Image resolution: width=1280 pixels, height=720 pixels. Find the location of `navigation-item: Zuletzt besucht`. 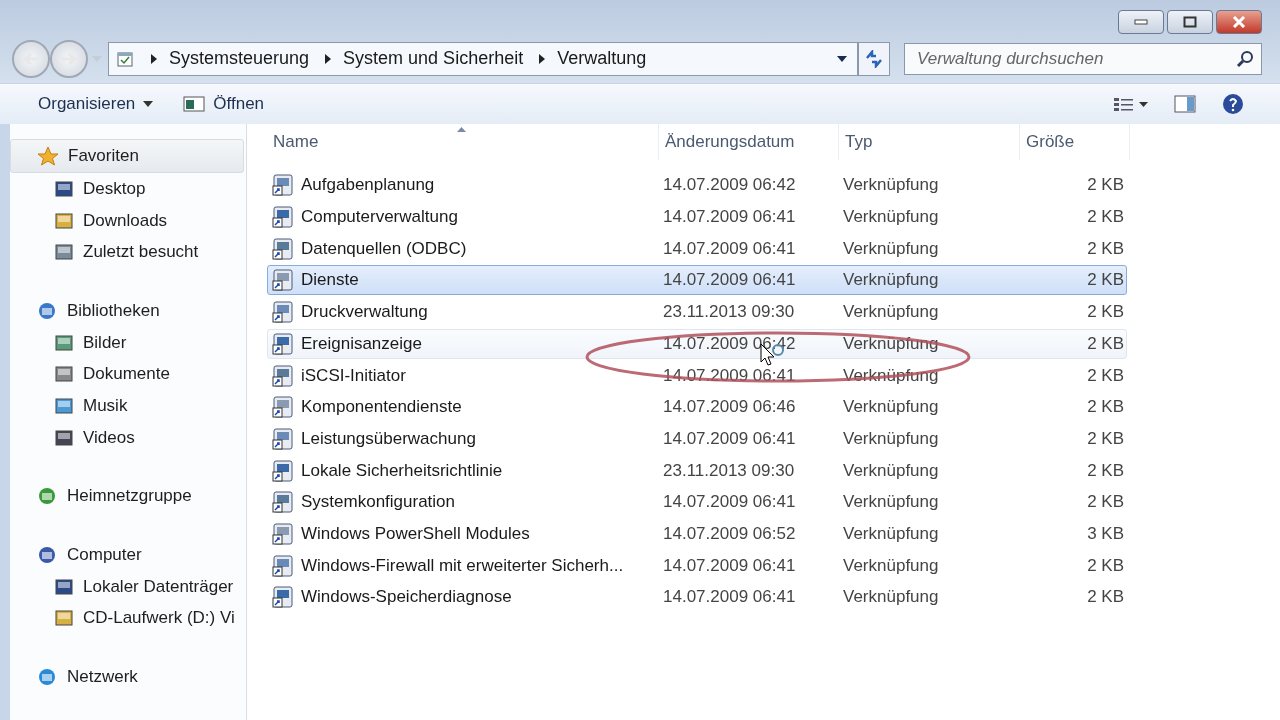

navigation-item: Zuletzt besucht is located at coordinates (128, 252).